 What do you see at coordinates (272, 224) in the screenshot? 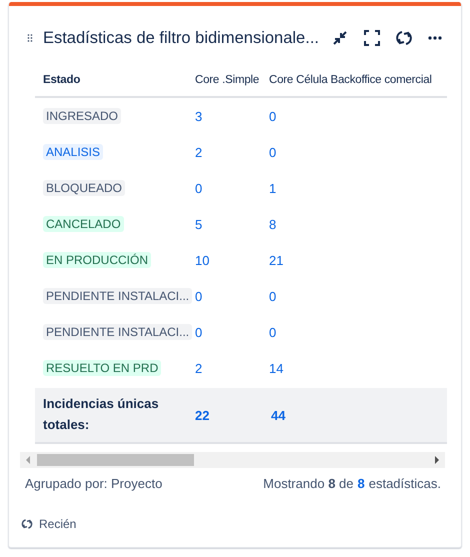
I see `count-link: 8` at bounding box center [272, 224].